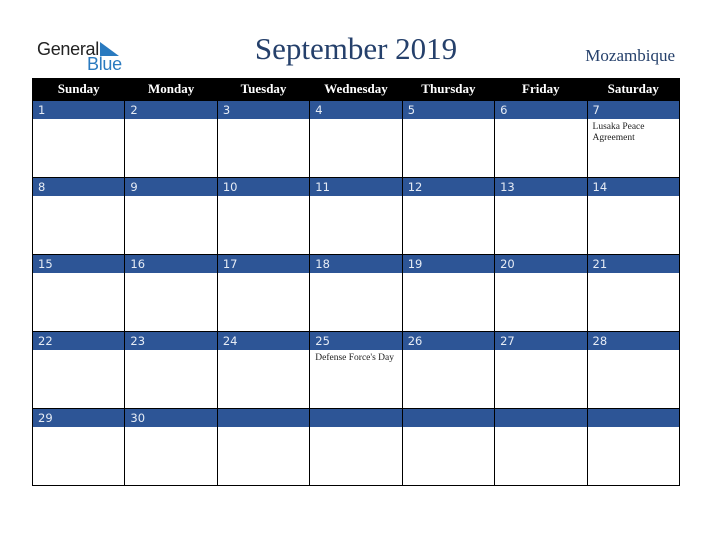 Image resolution: width=712 pixels, height=550 pixels. What do you see at coordinates (263, 370) in the screenshot?
I see `day-cell: 24` at bounding box center [263, 370].